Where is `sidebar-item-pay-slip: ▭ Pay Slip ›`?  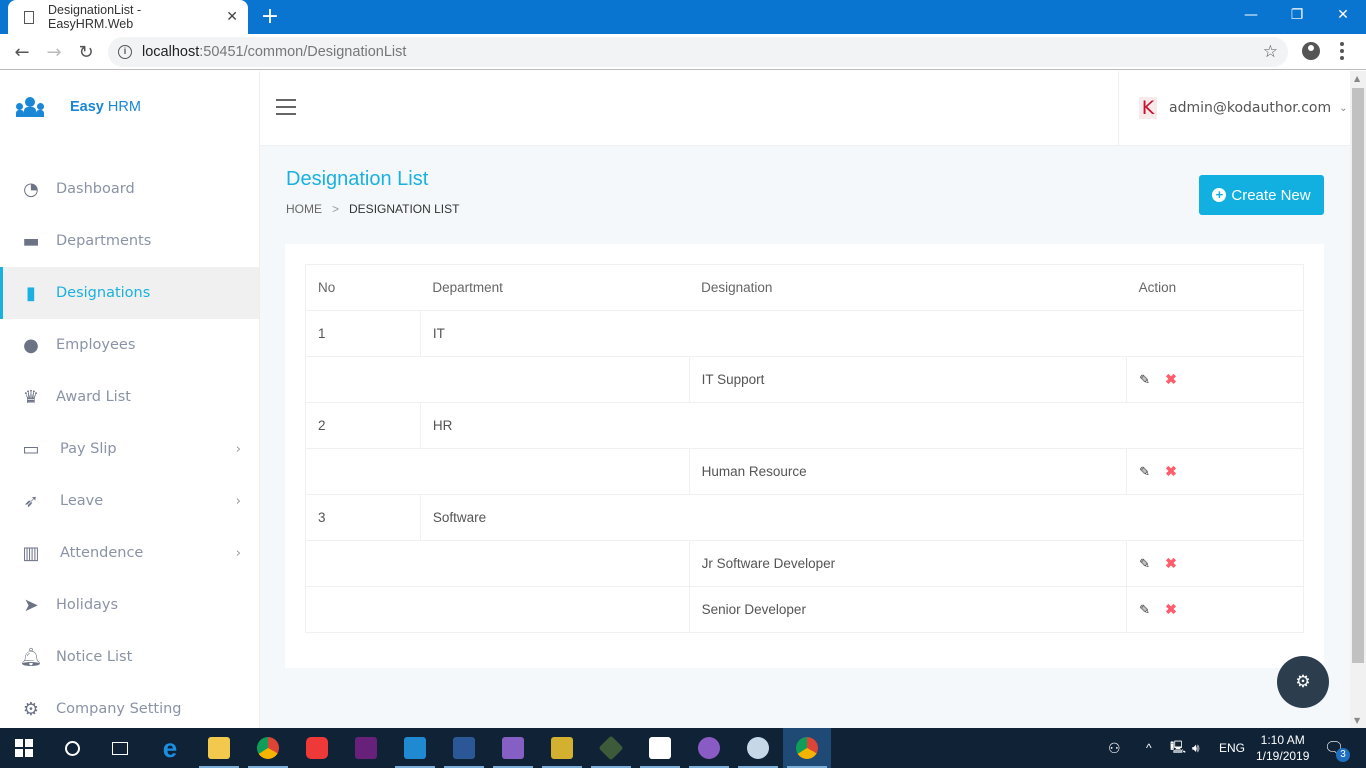 sidebar-item-pay-slip: ▭ Pay Slip › is located at coordinates (129, 449).